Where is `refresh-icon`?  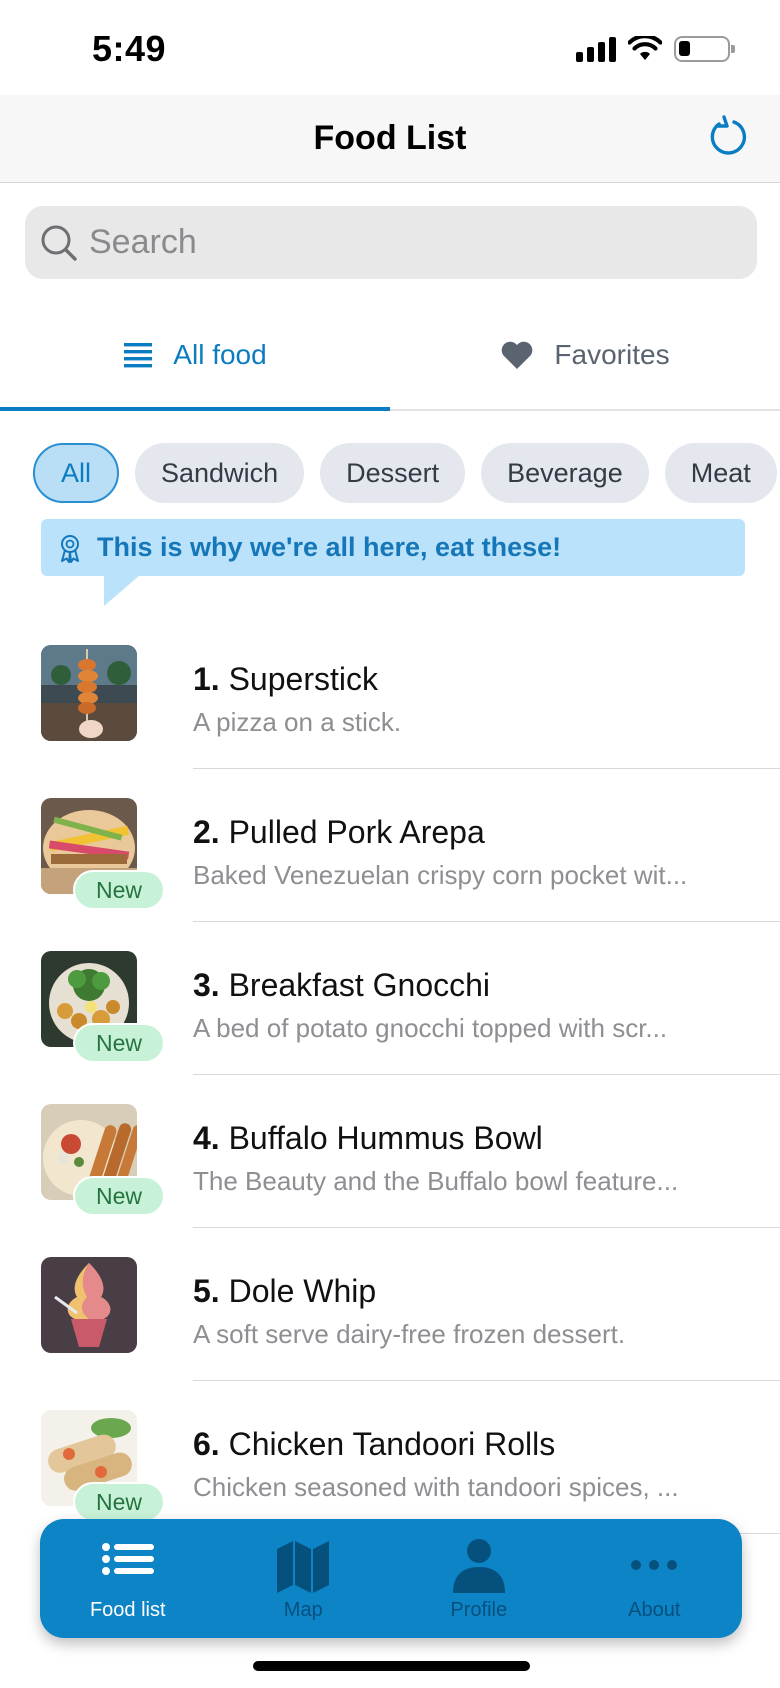 refresh-icon is located at coordinates (728, 137).